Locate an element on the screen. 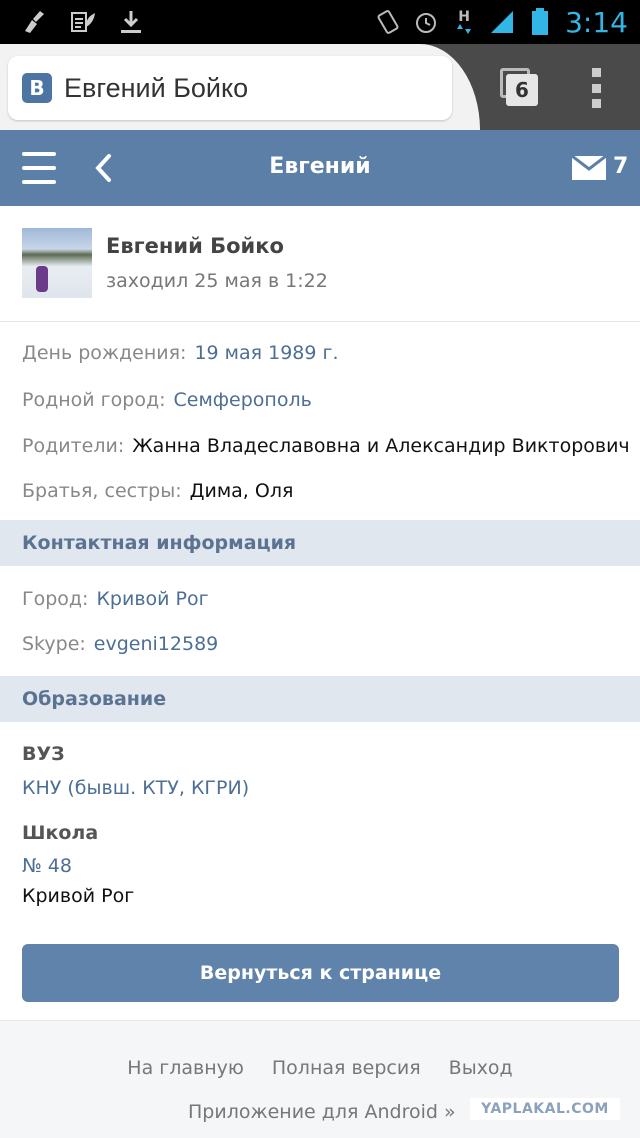  university-label: ВУЗ is located at coordinates (43, 754).